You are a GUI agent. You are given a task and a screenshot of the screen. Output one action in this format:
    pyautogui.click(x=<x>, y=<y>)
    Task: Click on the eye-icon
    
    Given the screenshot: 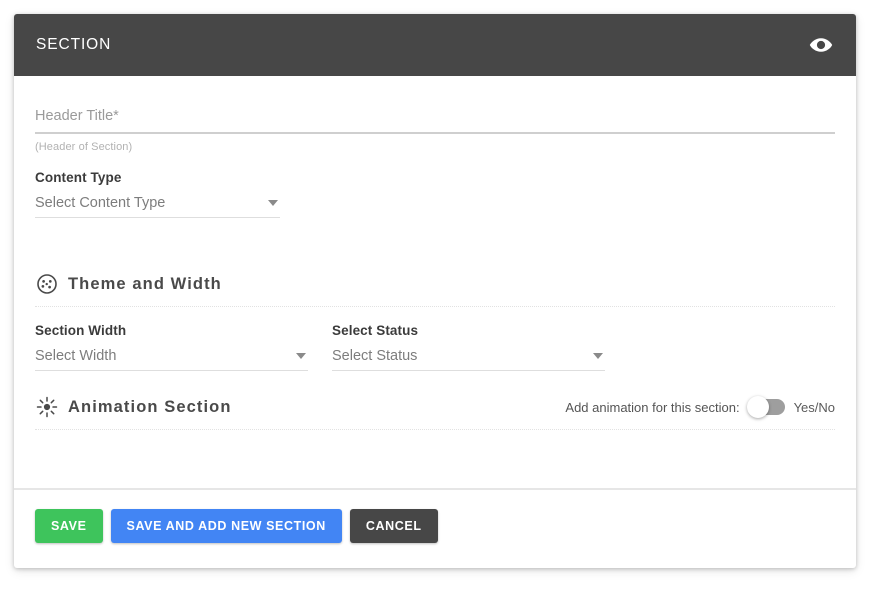 What is the action you would take?
    pyautogui.click(x=821, y=45)
    